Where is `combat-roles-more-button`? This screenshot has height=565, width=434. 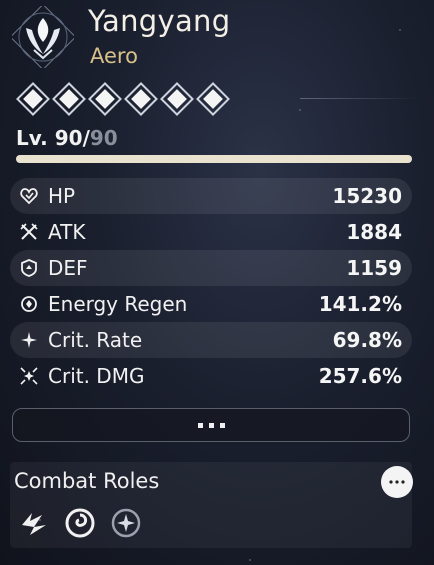 combat-roles-more-button is located at coordinates (397, 482).